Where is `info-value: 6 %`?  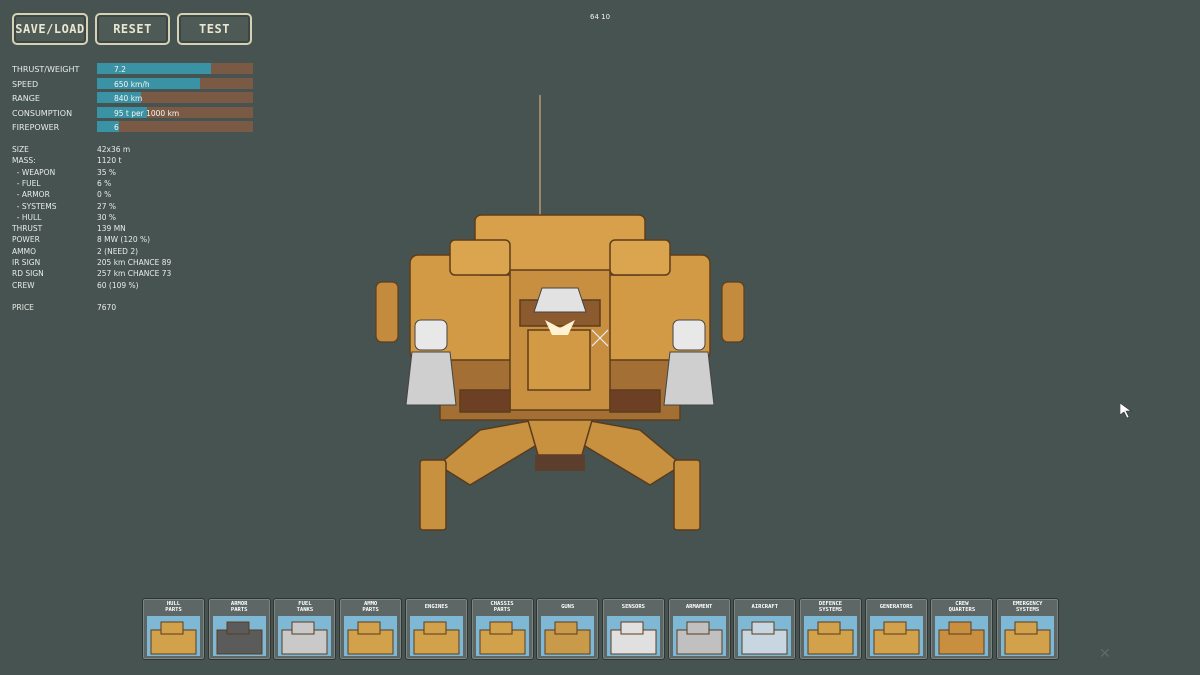
info-value: 6 % is located at coordinates (104, 183).